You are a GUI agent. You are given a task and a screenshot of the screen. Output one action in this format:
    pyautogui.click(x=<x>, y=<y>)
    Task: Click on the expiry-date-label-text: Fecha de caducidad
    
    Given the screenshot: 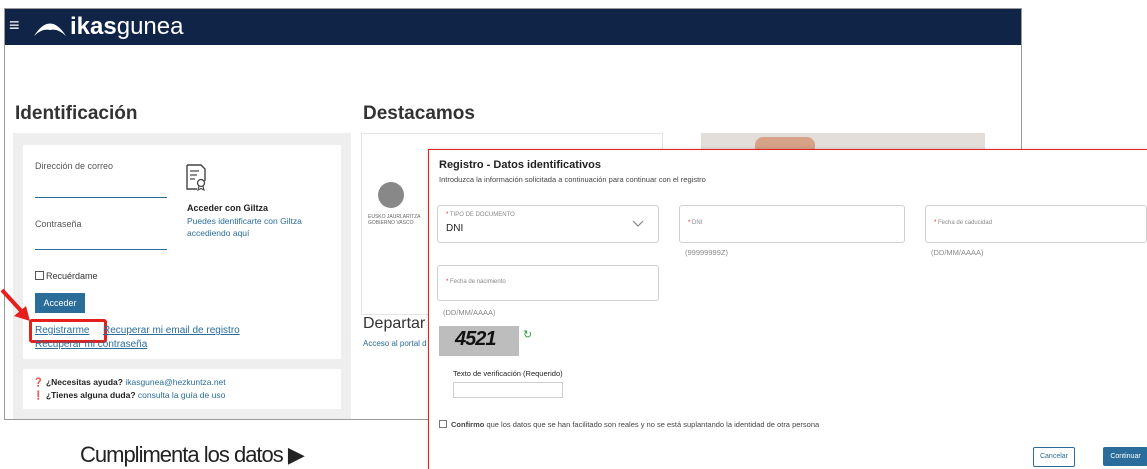 What is the action you would take?
    pyautogui.click(x=965, y=223)
    